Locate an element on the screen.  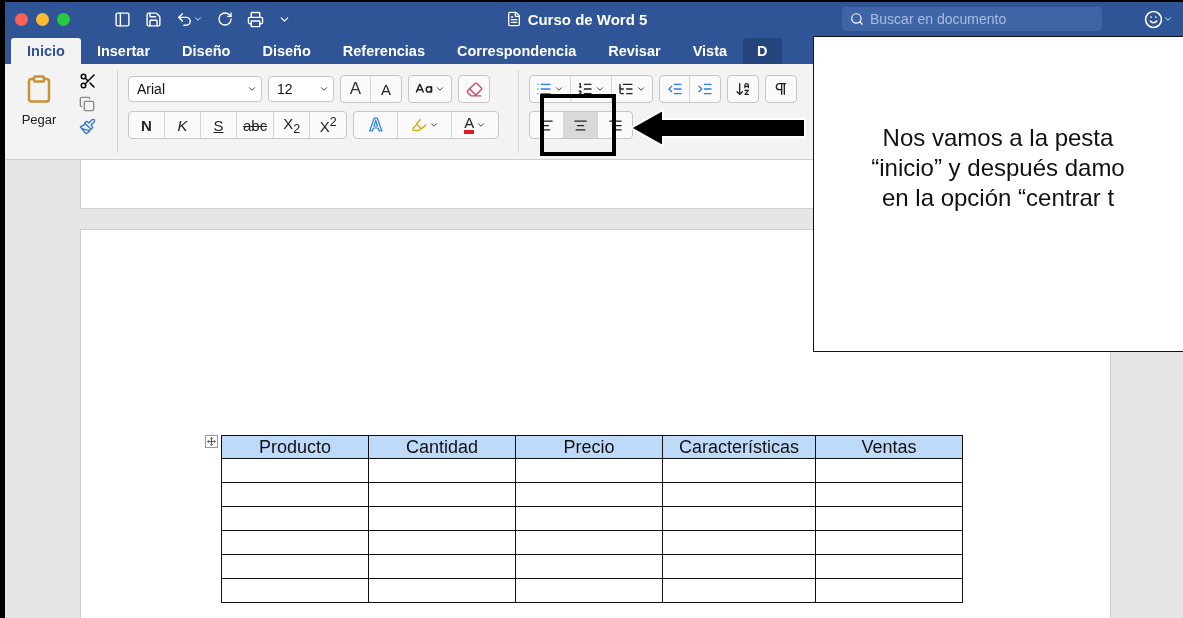
column-header: Características is located at coordinates (739, 447).